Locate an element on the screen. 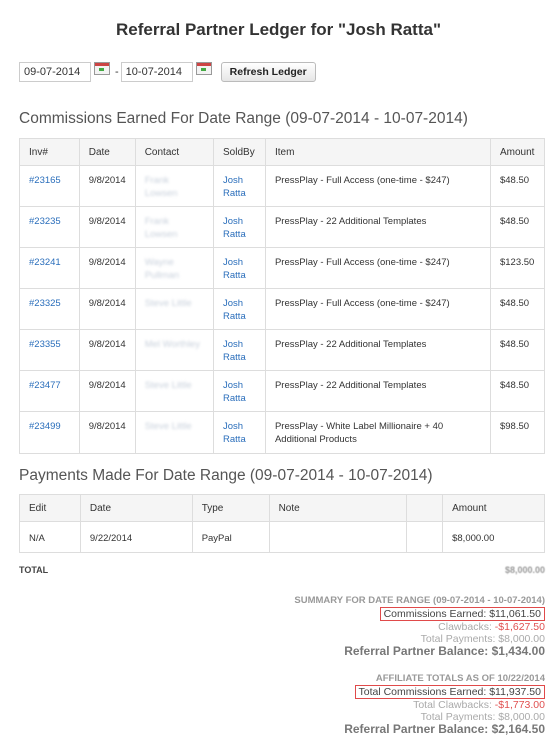 This screenshot has width=557, height=750. invoice-link: #23235 is located at coordinates (45, 221).